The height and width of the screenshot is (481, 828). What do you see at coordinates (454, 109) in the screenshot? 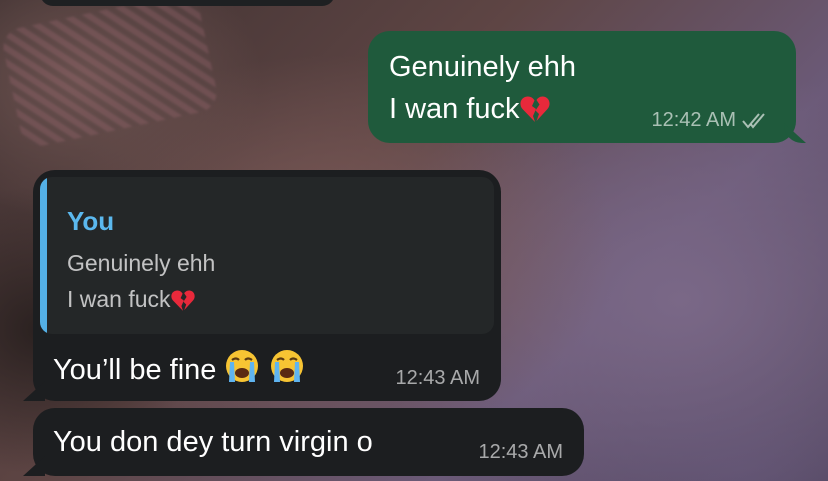
I see `message-line: I wan fuck` at bounding box center [454, 109].